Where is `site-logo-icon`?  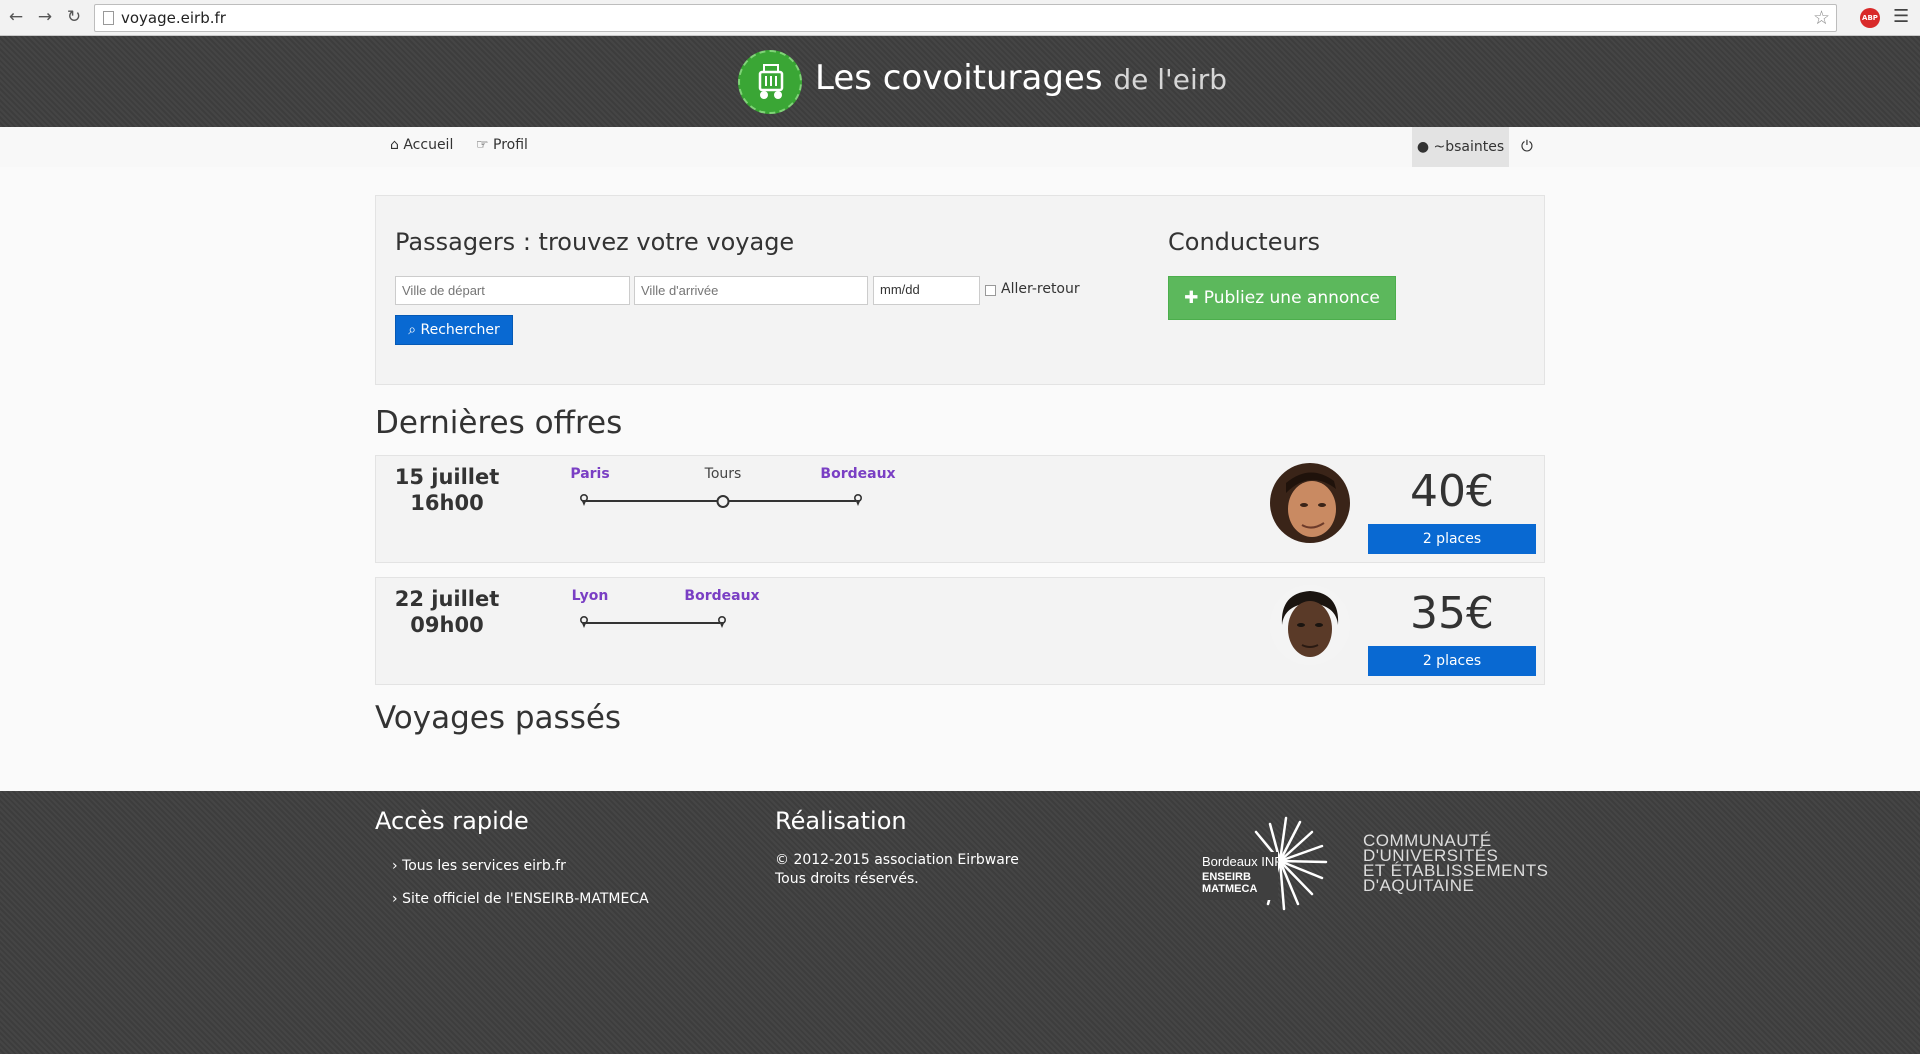 site-logo-icon is located at coordinates (770, 82).